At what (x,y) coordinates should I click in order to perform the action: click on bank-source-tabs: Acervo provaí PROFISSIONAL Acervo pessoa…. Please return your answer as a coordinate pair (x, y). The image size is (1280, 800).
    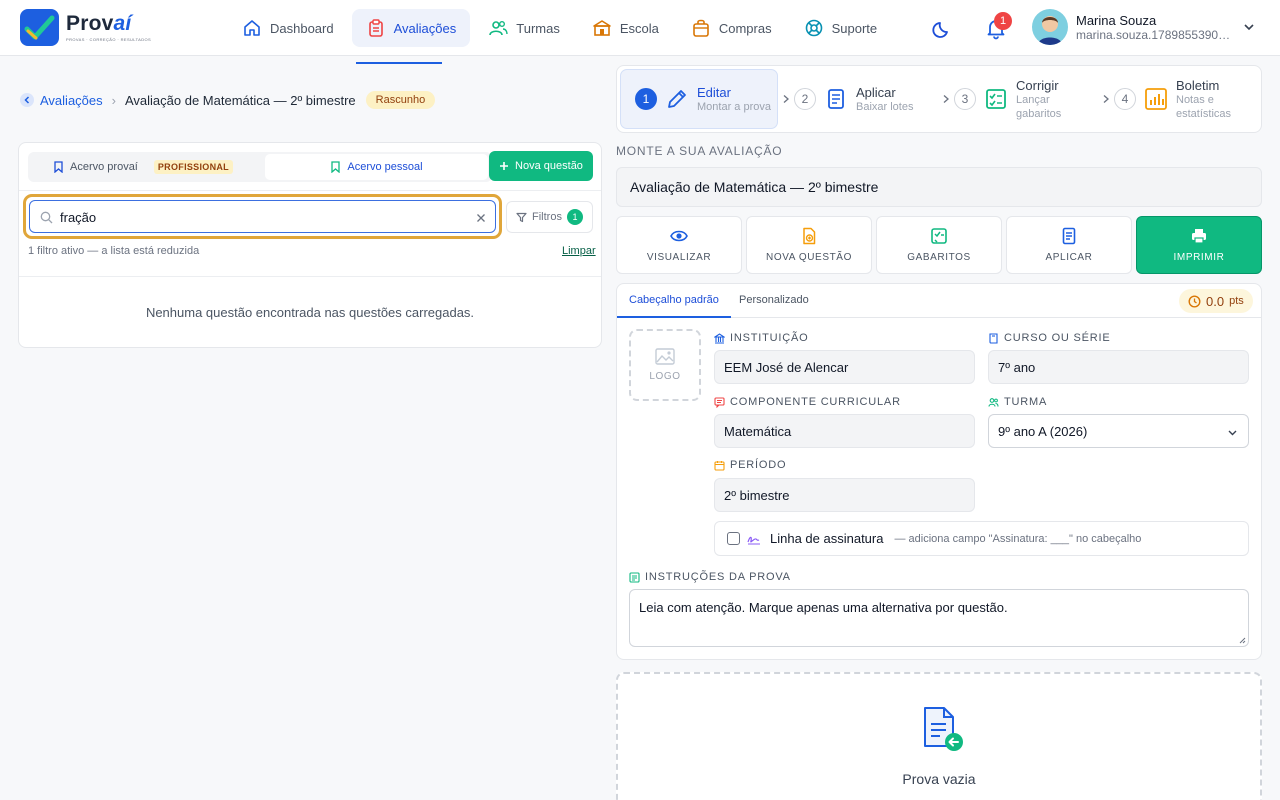
    Looking at the image, I should click on (260, 167).